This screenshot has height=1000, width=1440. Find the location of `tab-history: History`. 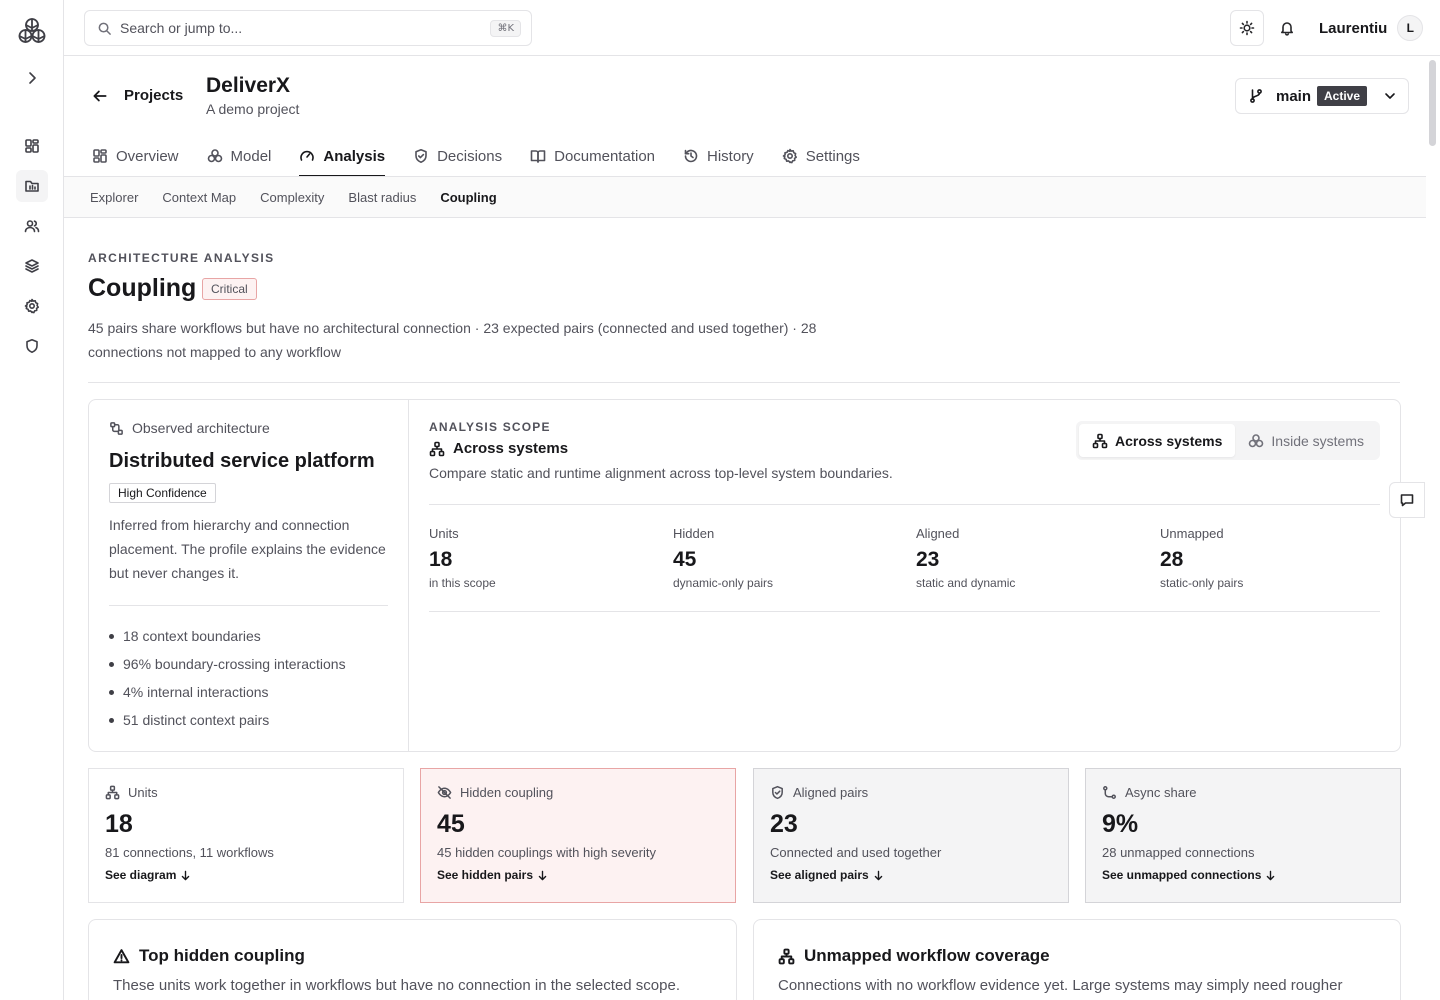

tab-history: History is located at coordinates (718, 156).